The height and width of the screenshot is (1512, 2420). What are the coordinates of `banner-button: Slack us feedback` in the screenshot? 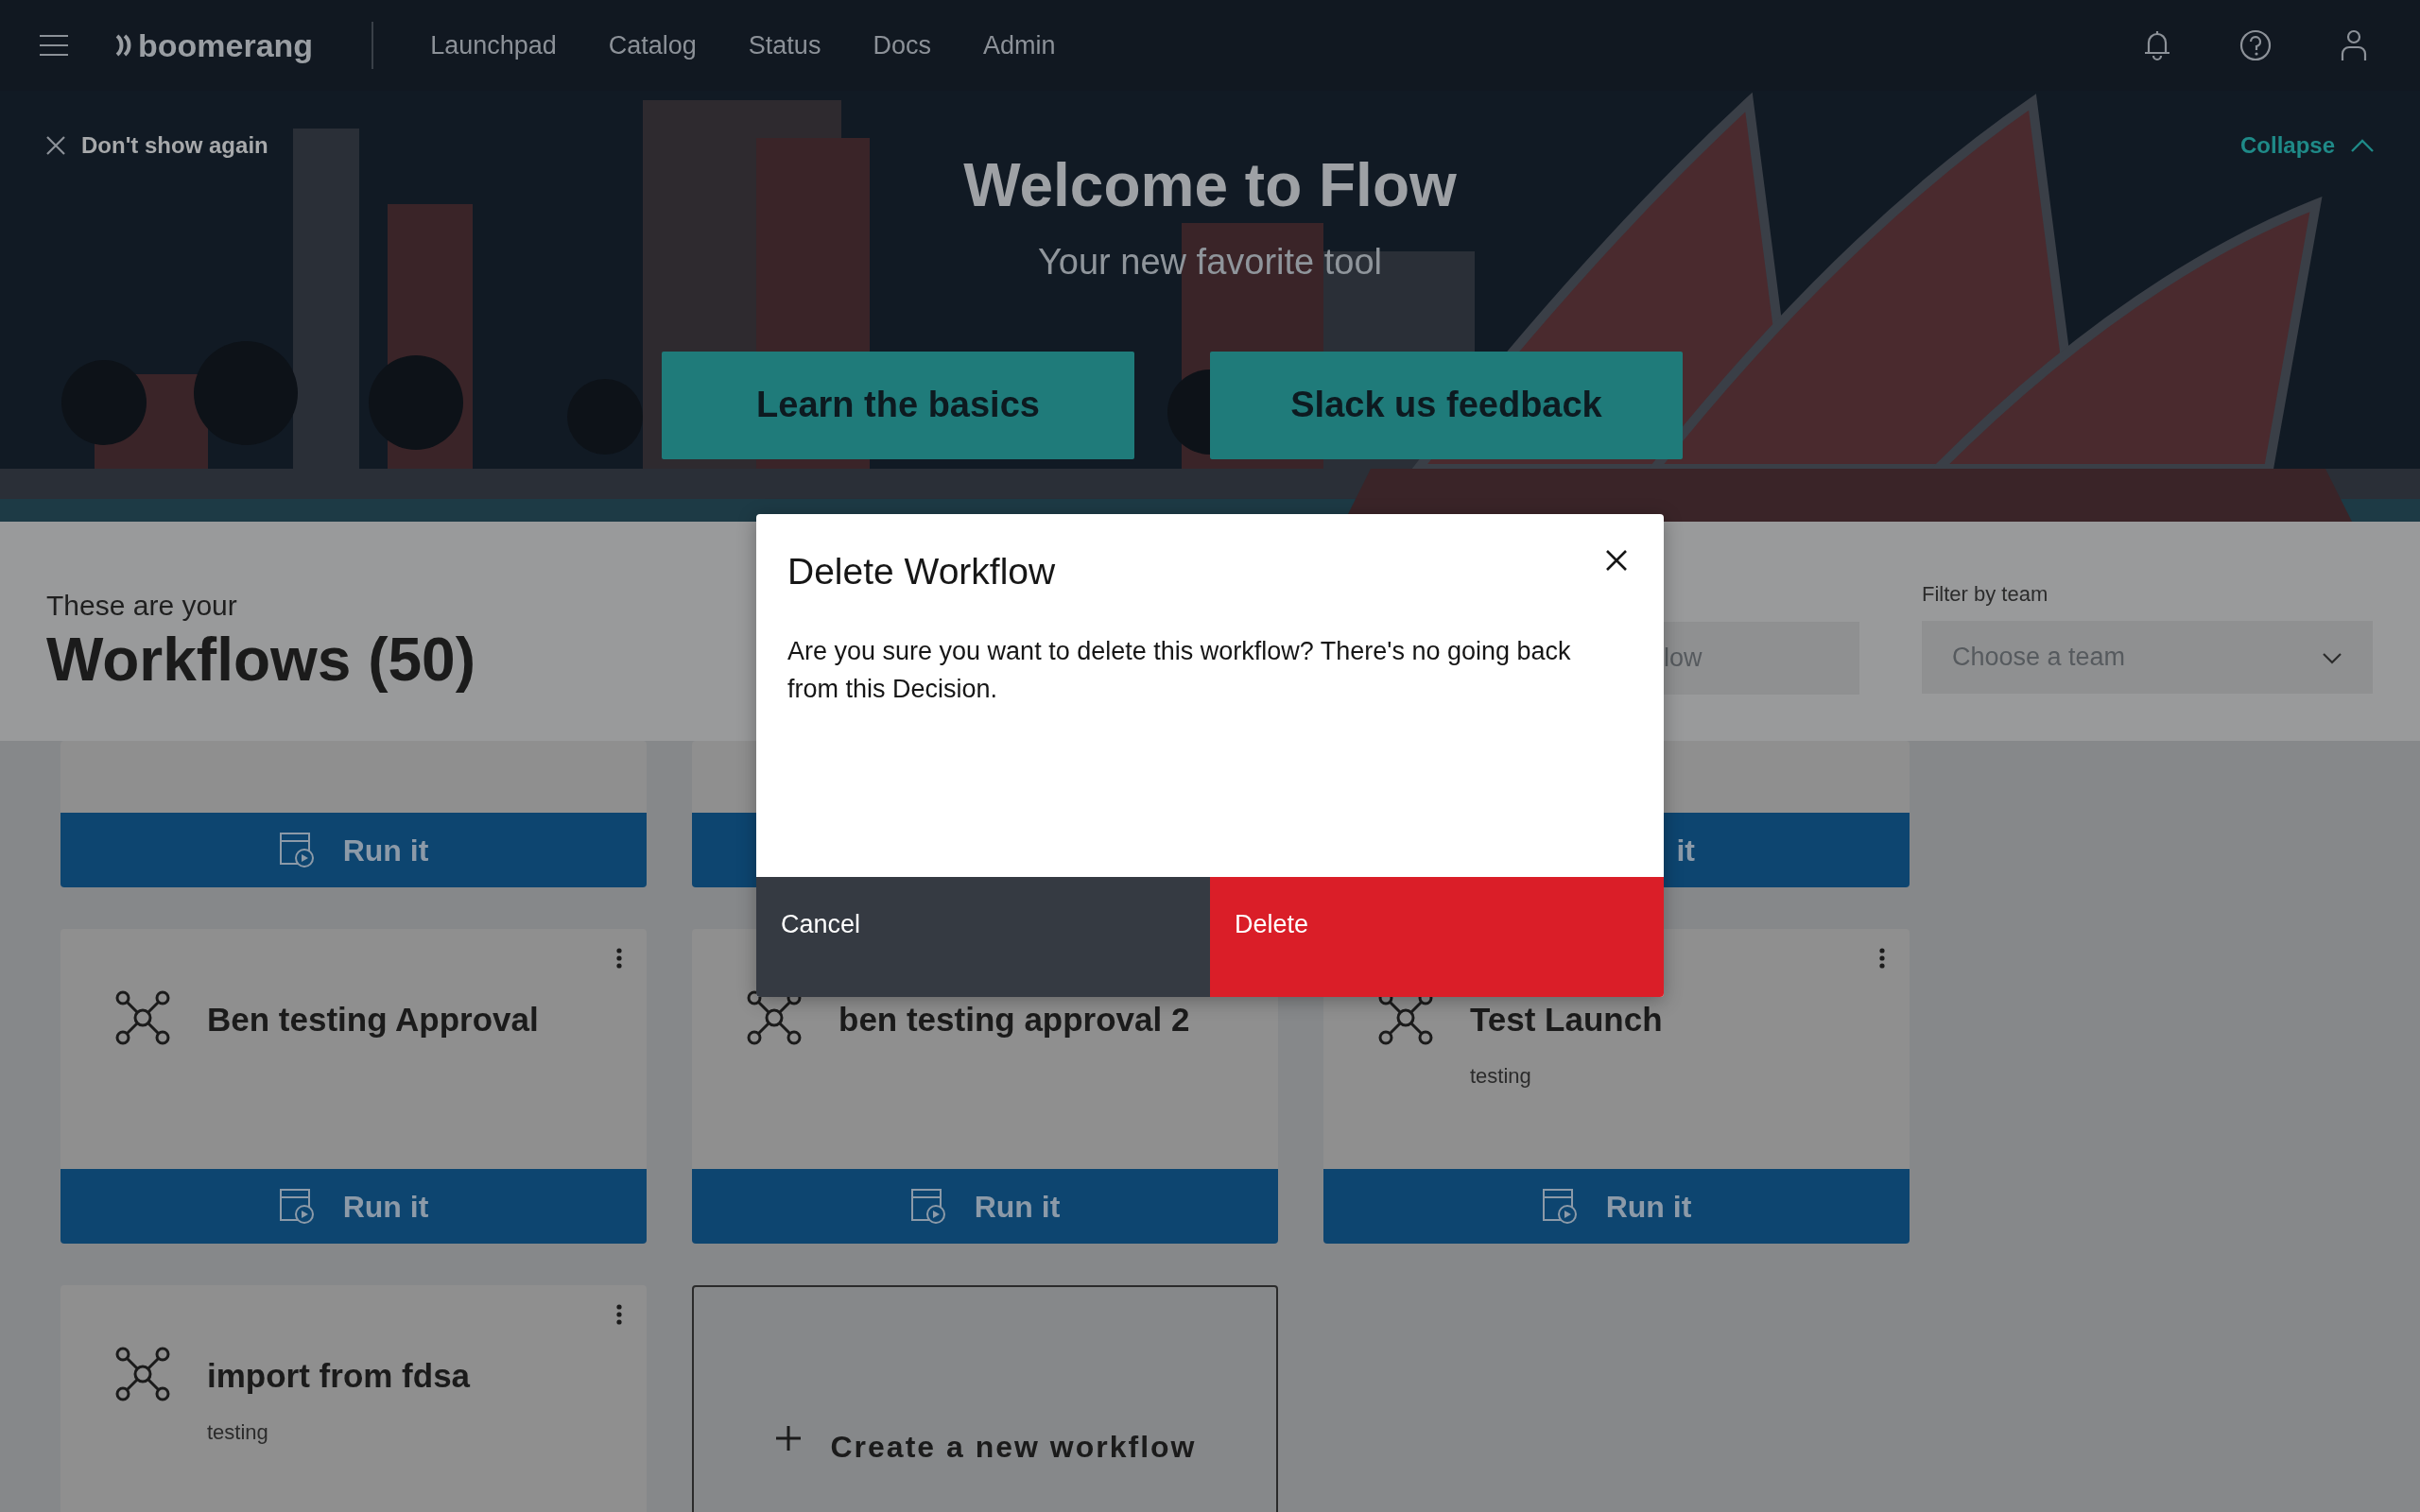 It's located at (1446, 405).